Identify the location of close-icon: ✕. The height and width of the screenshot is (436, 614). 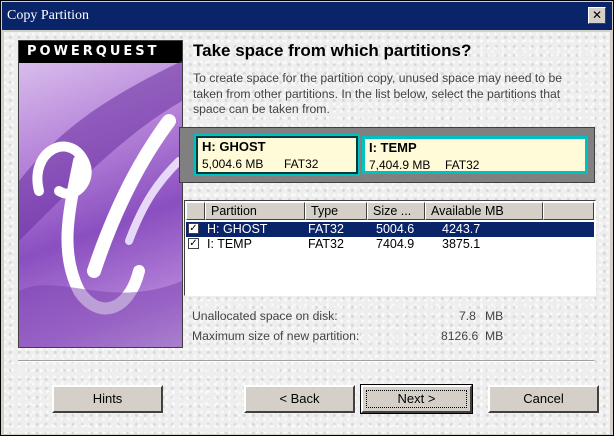
(597, 15).